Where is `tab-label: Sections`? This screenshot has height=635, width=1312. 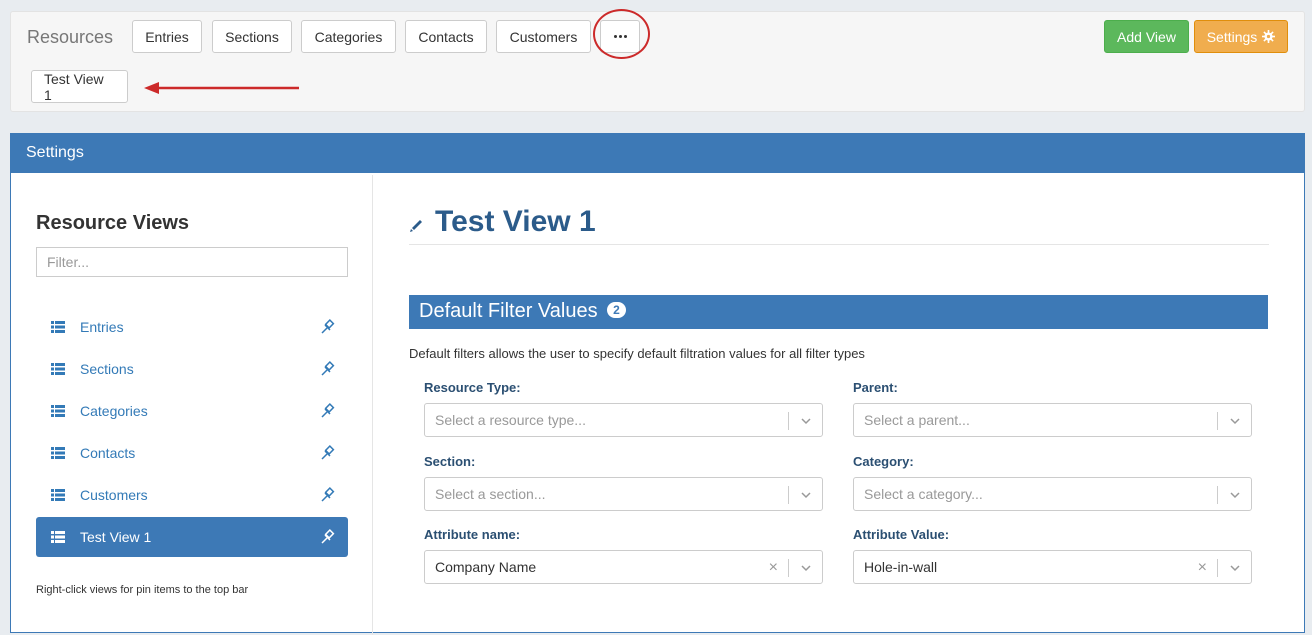 tab-label: Sections is located at coordinates (252, 36).